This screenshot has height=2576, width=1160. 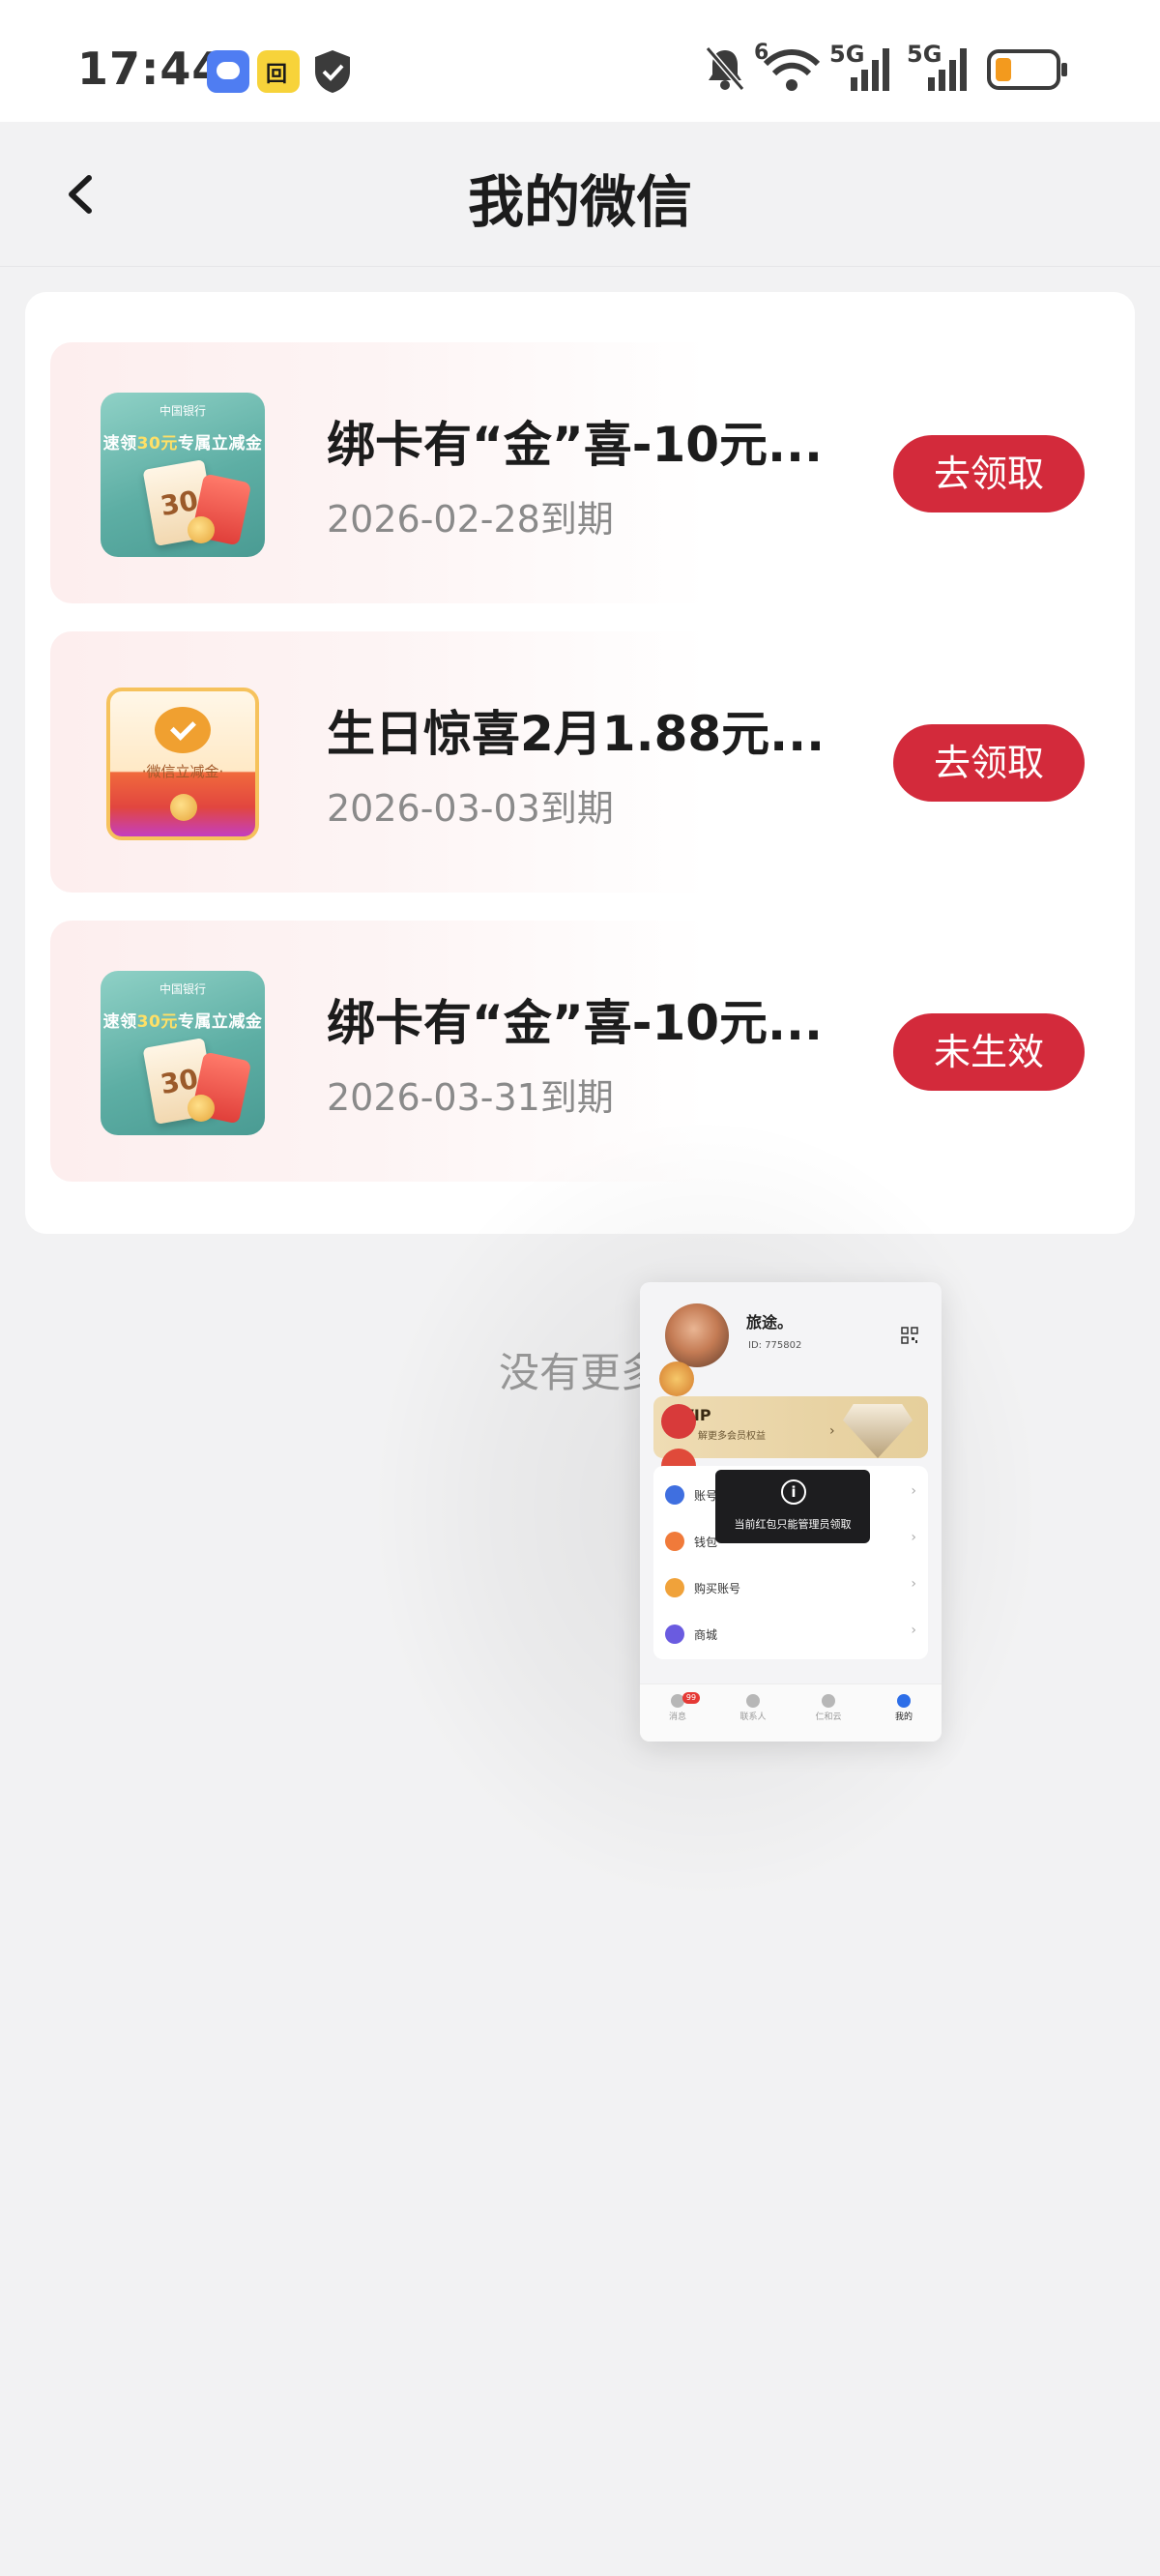 What do you see at coordinates (182, 771) in the screenshot?
I see `thumbnail-label: ·微信立减金·` at bounding box center [182, 771].